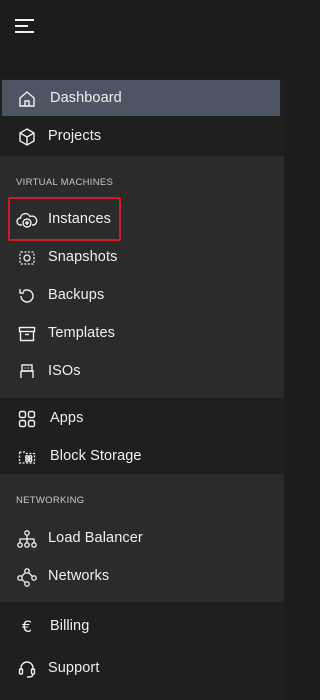  I want to click on sidebar-item-templates: Templates, so click(142, 333).